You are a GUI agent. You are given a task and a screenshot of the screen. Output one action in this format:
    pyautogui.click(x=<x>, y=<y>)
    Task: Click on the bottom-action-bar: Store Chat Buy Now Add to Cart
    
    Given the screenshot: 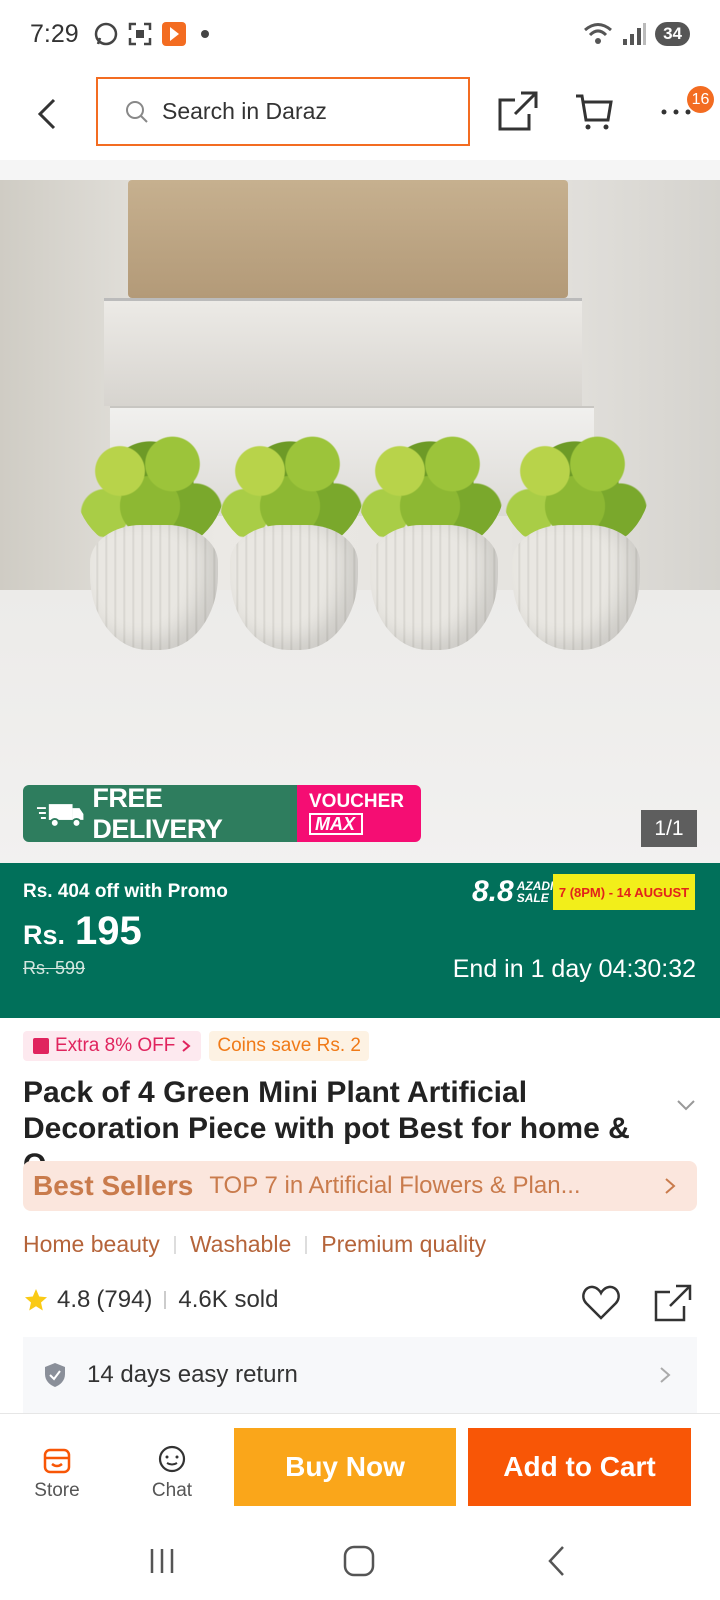 What is the action you would take?
    pyautogui.click(x=360, y=1467)
    